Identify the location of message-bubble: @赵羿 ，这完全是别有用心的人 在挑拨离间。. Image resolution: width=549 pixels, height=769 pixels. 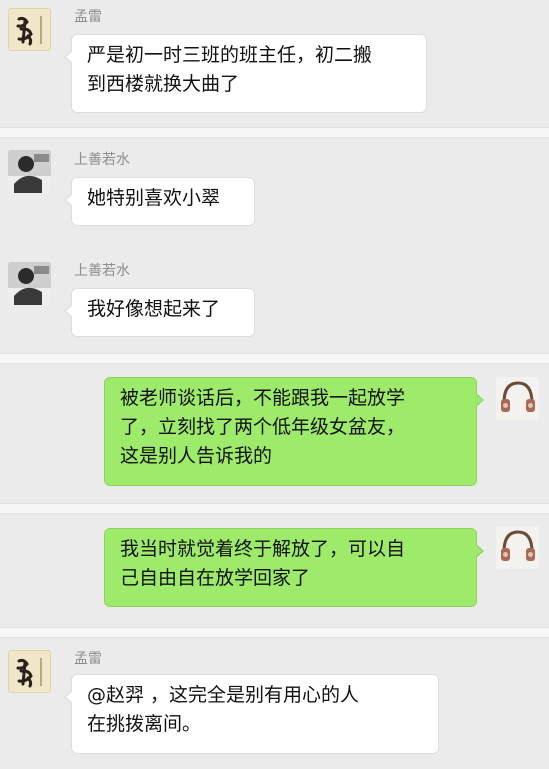
(251, 714).